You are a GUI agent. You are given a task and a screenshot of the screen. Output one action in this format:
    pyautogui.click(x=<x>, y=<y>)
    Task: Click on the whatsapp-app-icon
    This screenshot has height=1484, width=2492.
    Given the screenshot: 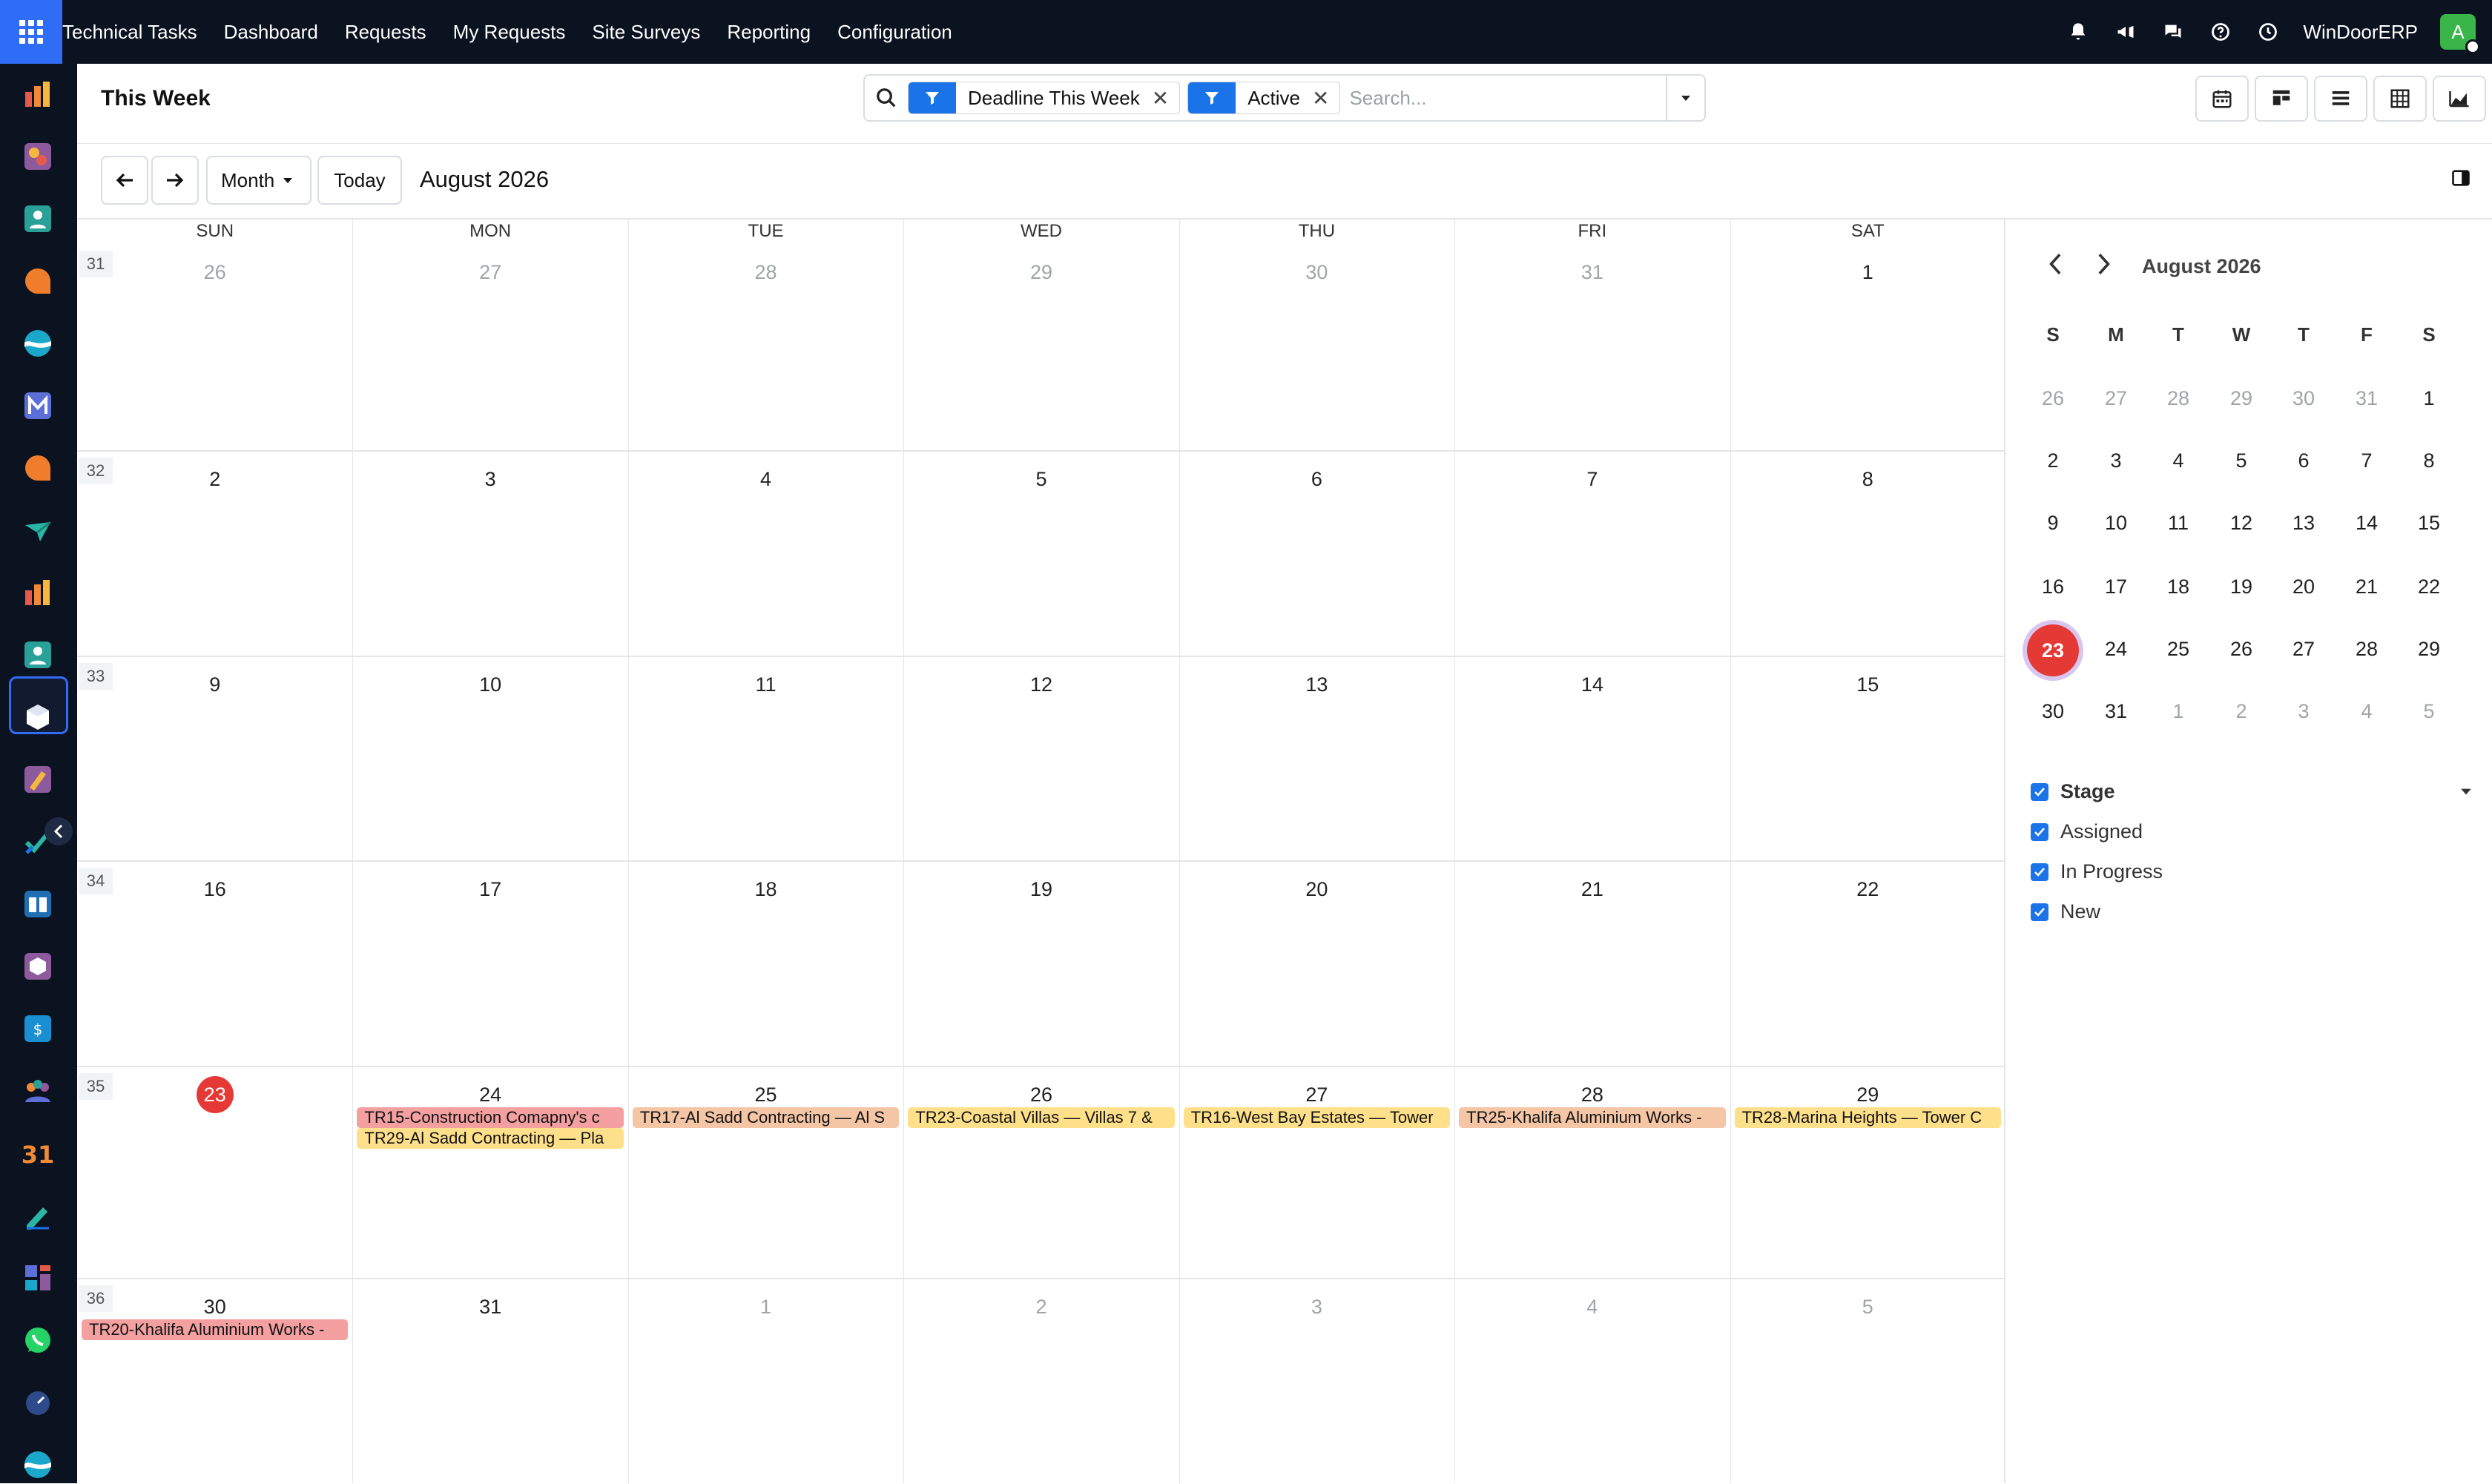 What is the action you would take?
    pyautogui.click(x=37, y=1340)
    